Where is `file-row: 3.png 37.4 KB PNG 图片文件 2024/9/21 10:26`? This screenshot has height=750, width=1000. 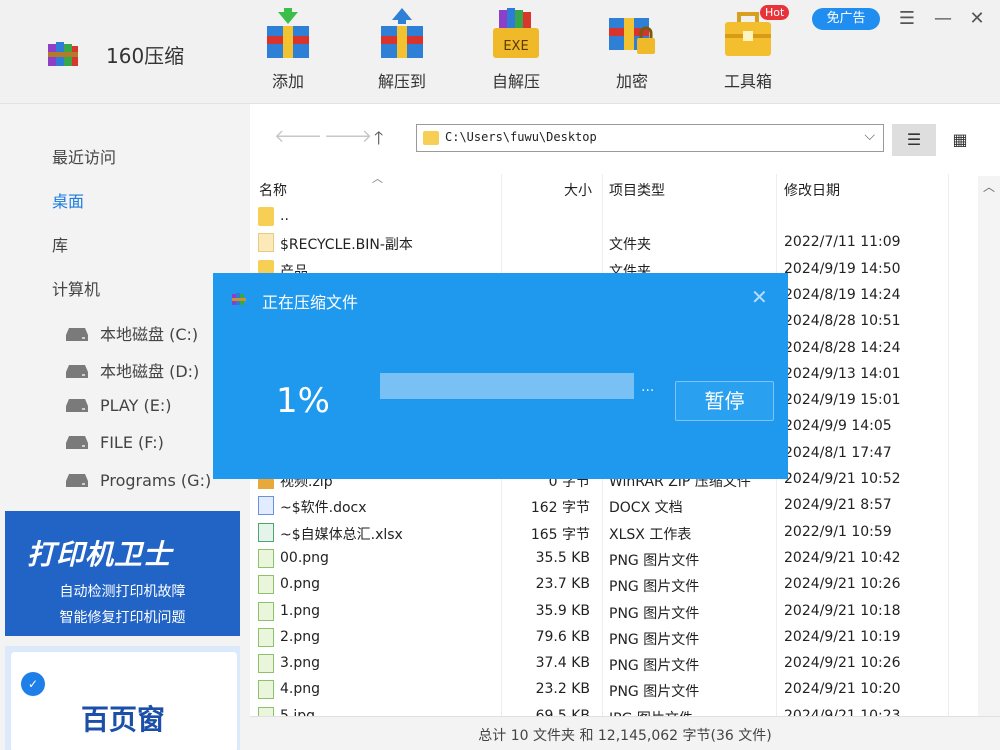 file-row: 3.png 37.4 KB PNG 图片文件 2024/9/21 10:26 is located at coordinates (600, 664).